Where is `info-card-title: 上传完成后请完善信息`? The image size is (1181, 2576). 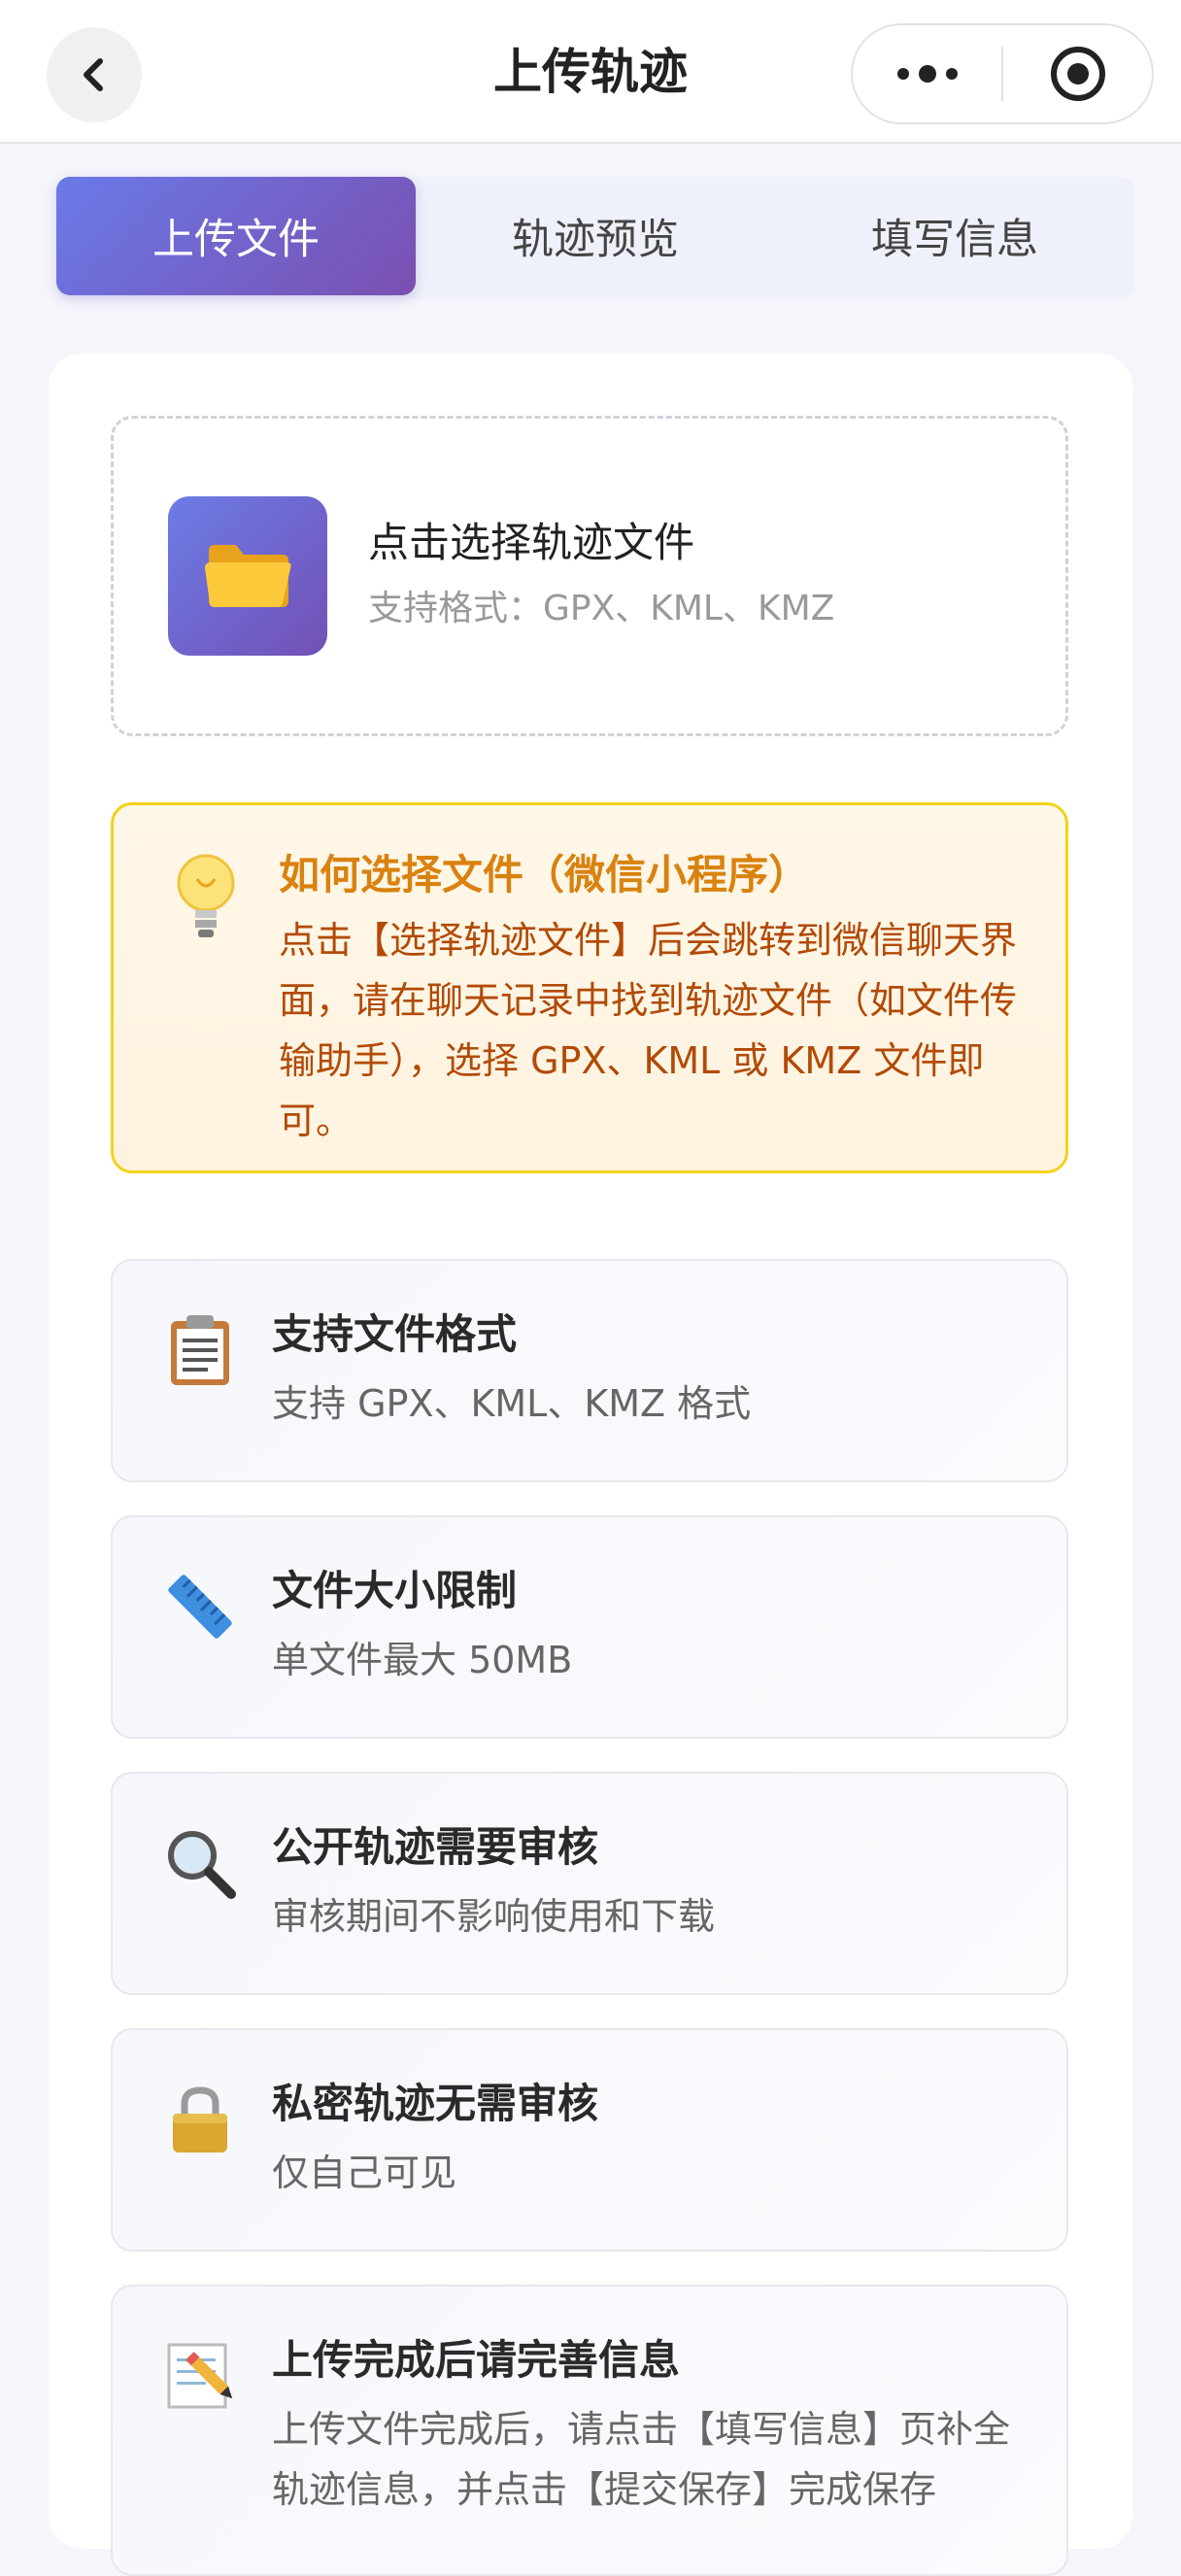
info-card-title: 上传完成后请完善信息 is located at coordinates (476, 2360).